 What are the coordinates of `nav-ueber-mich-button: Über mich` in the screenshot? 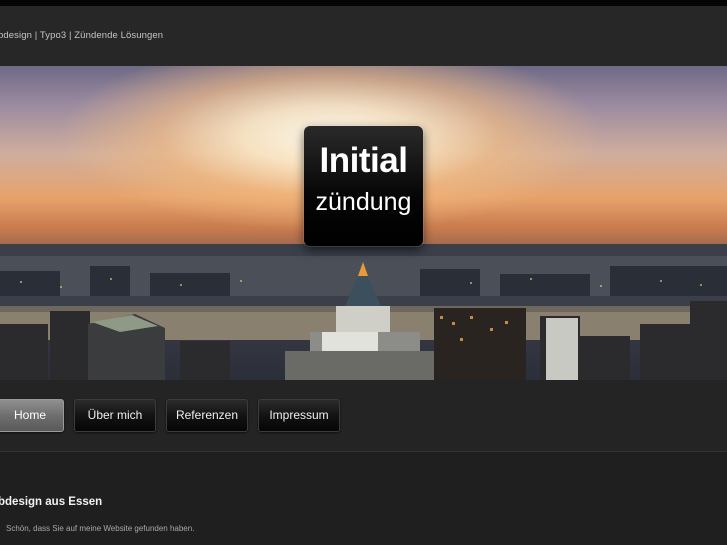 It's located at (115, 415).